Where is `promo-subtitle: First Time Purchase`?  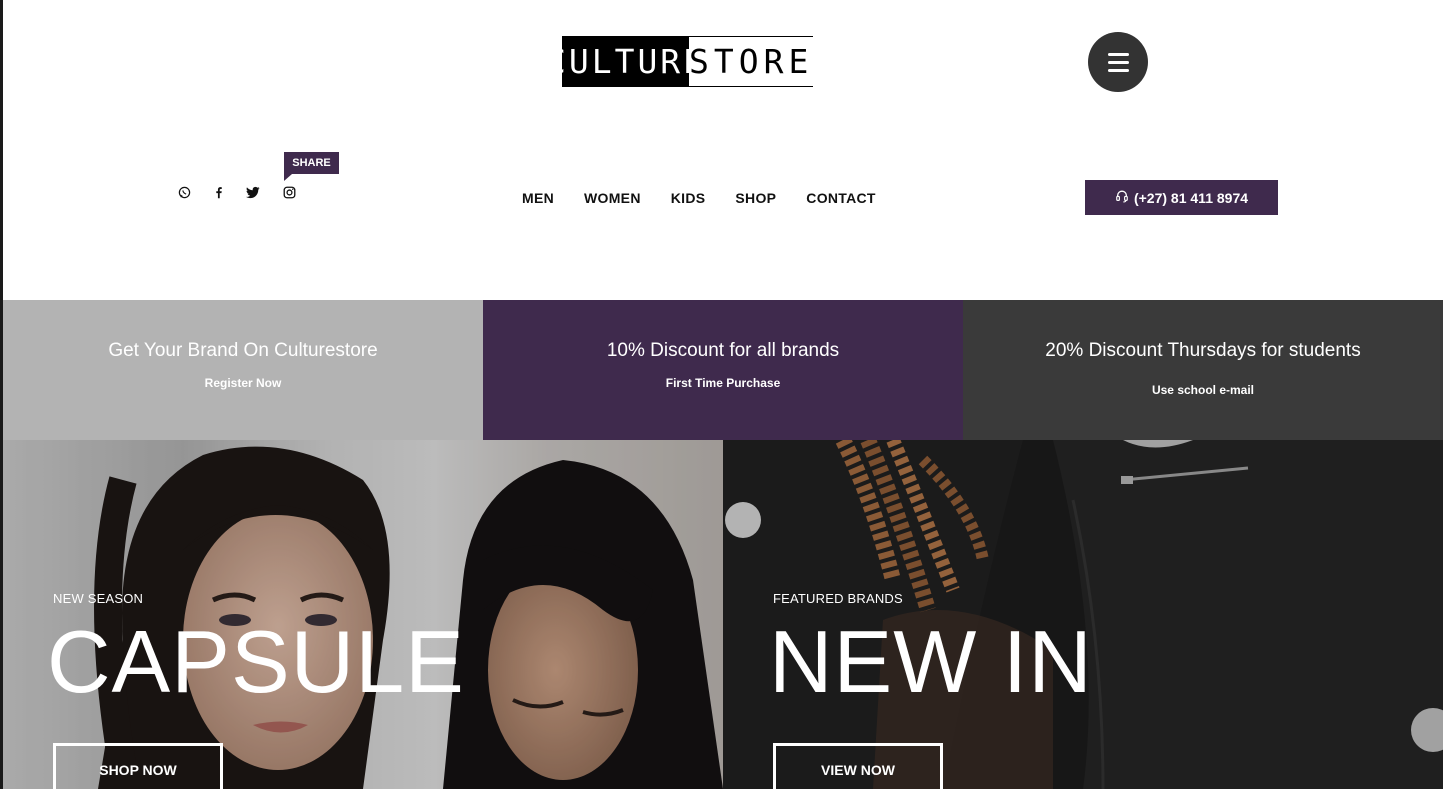
promo-subtitle: First Time Purchase is located at coordinates (723, 383).